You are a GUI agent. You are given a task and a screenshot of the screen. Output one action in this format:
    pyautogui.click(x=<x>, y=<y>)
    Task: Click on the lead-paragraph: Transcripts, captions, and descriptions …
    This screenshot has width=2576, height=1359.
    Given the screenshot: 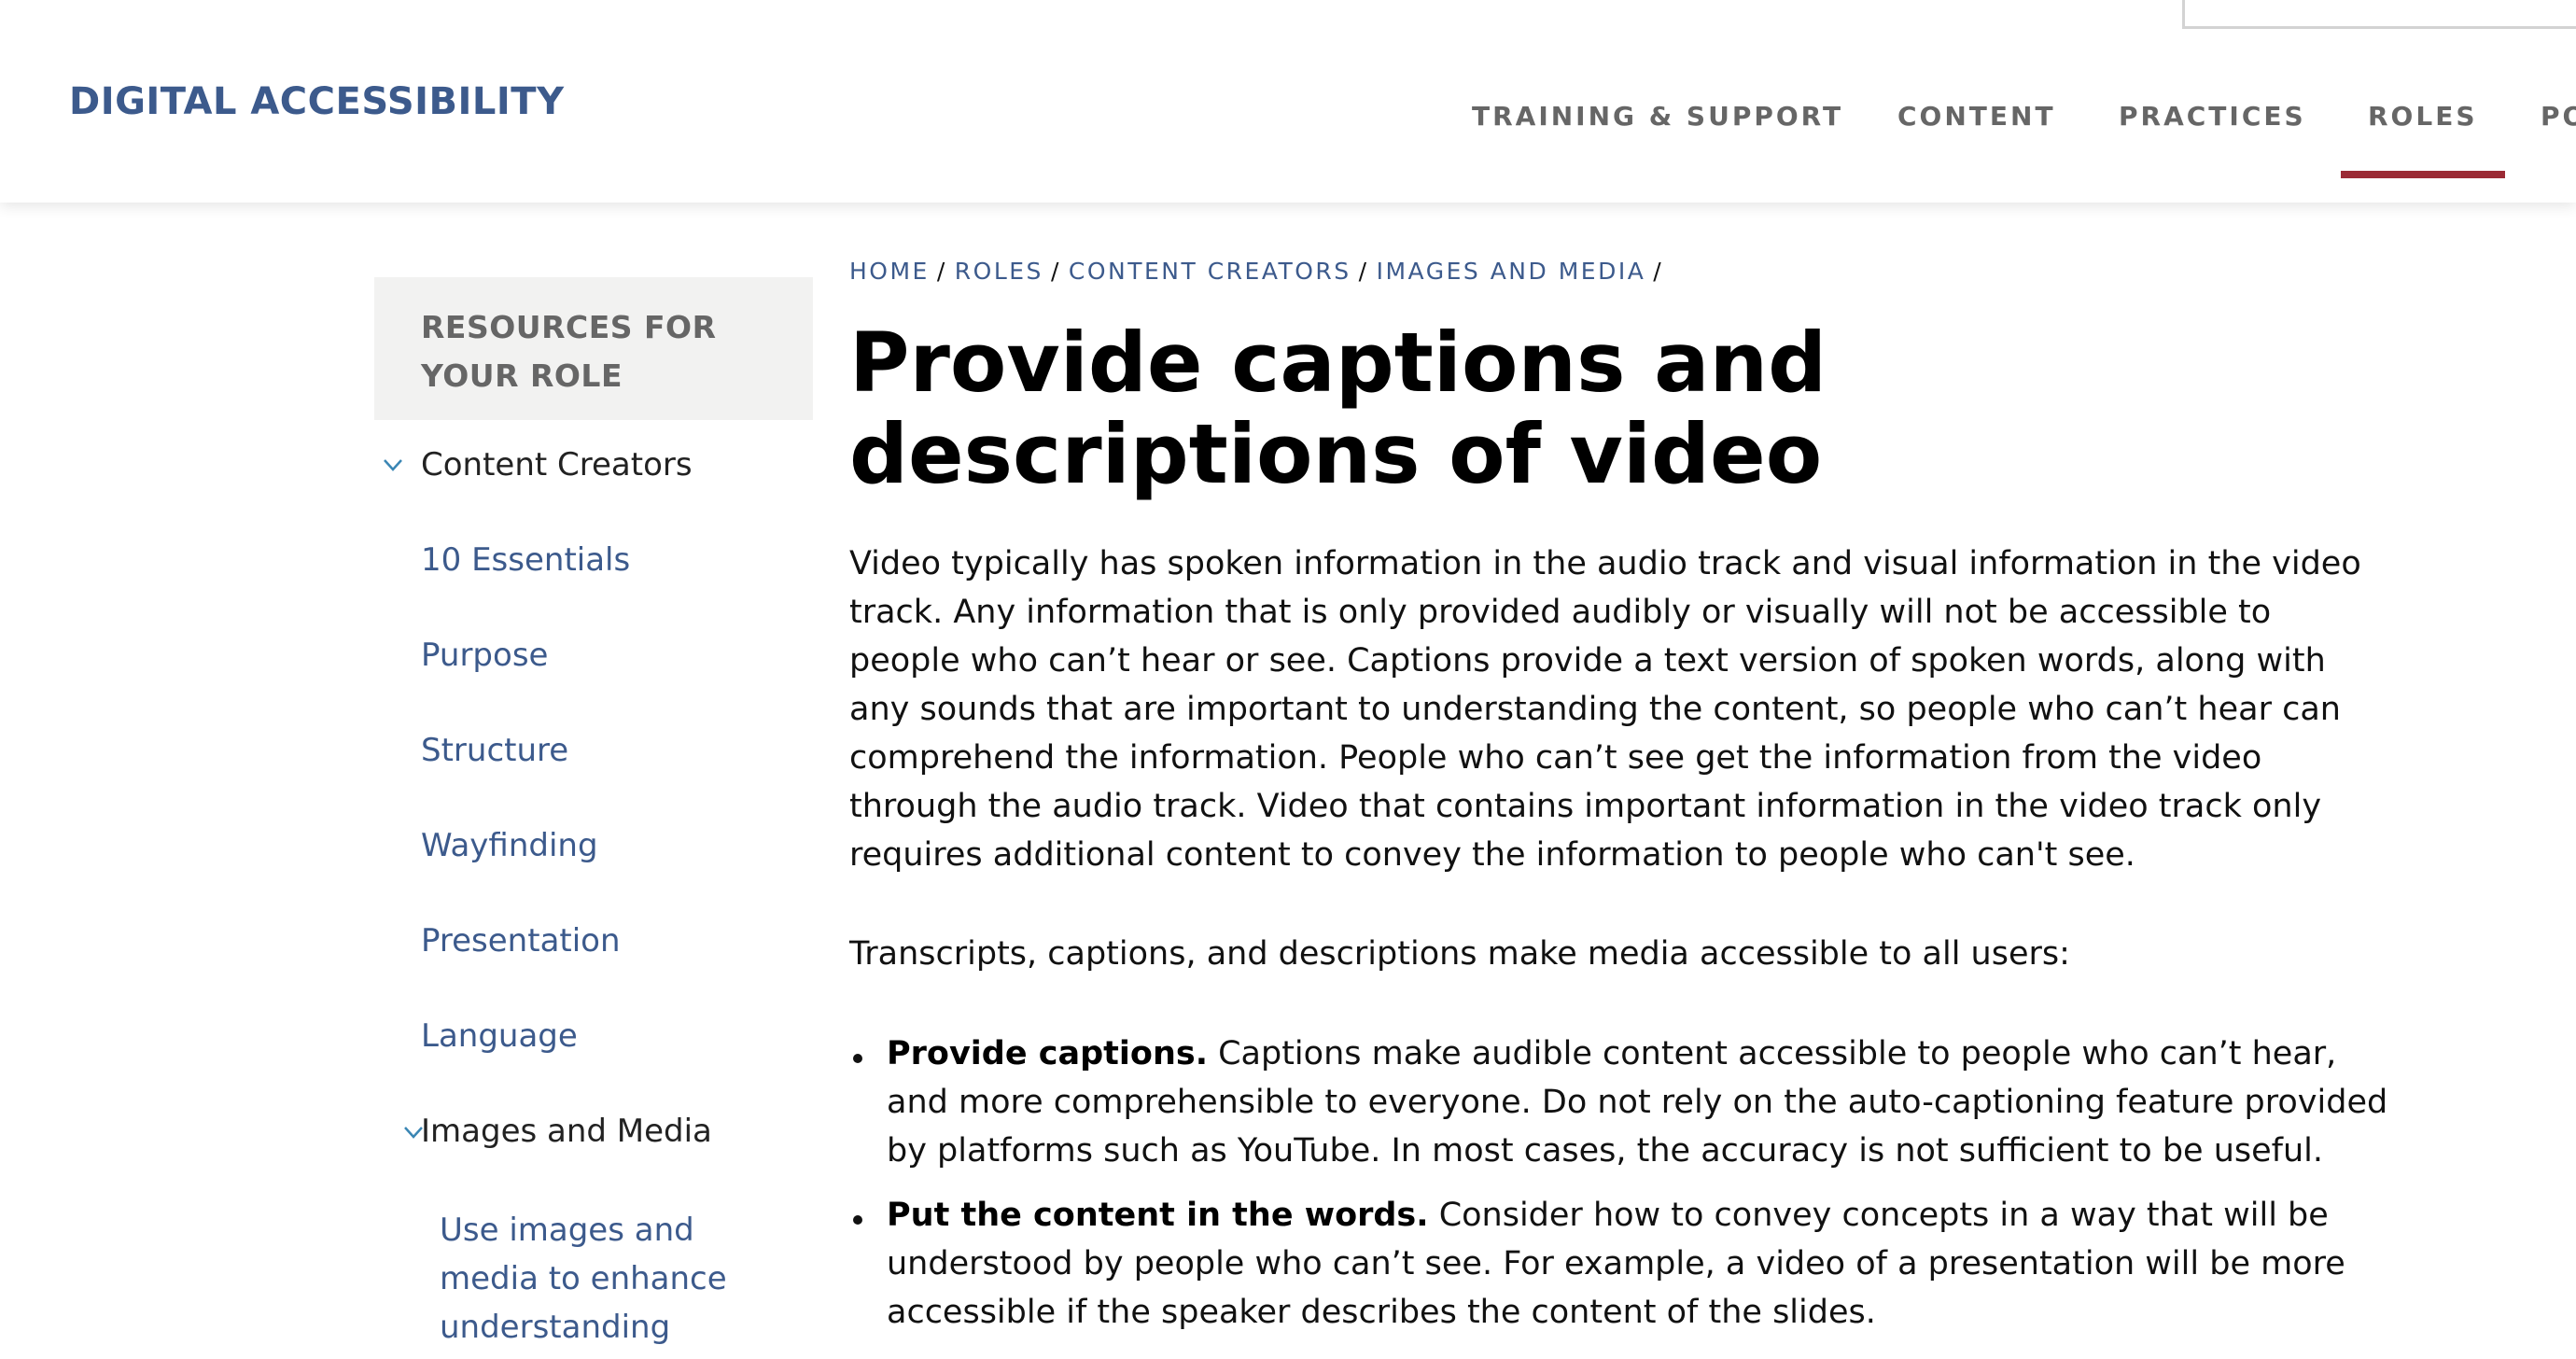 What is the action you would take?
    pyautogui.click(x=1459, y=954)
    